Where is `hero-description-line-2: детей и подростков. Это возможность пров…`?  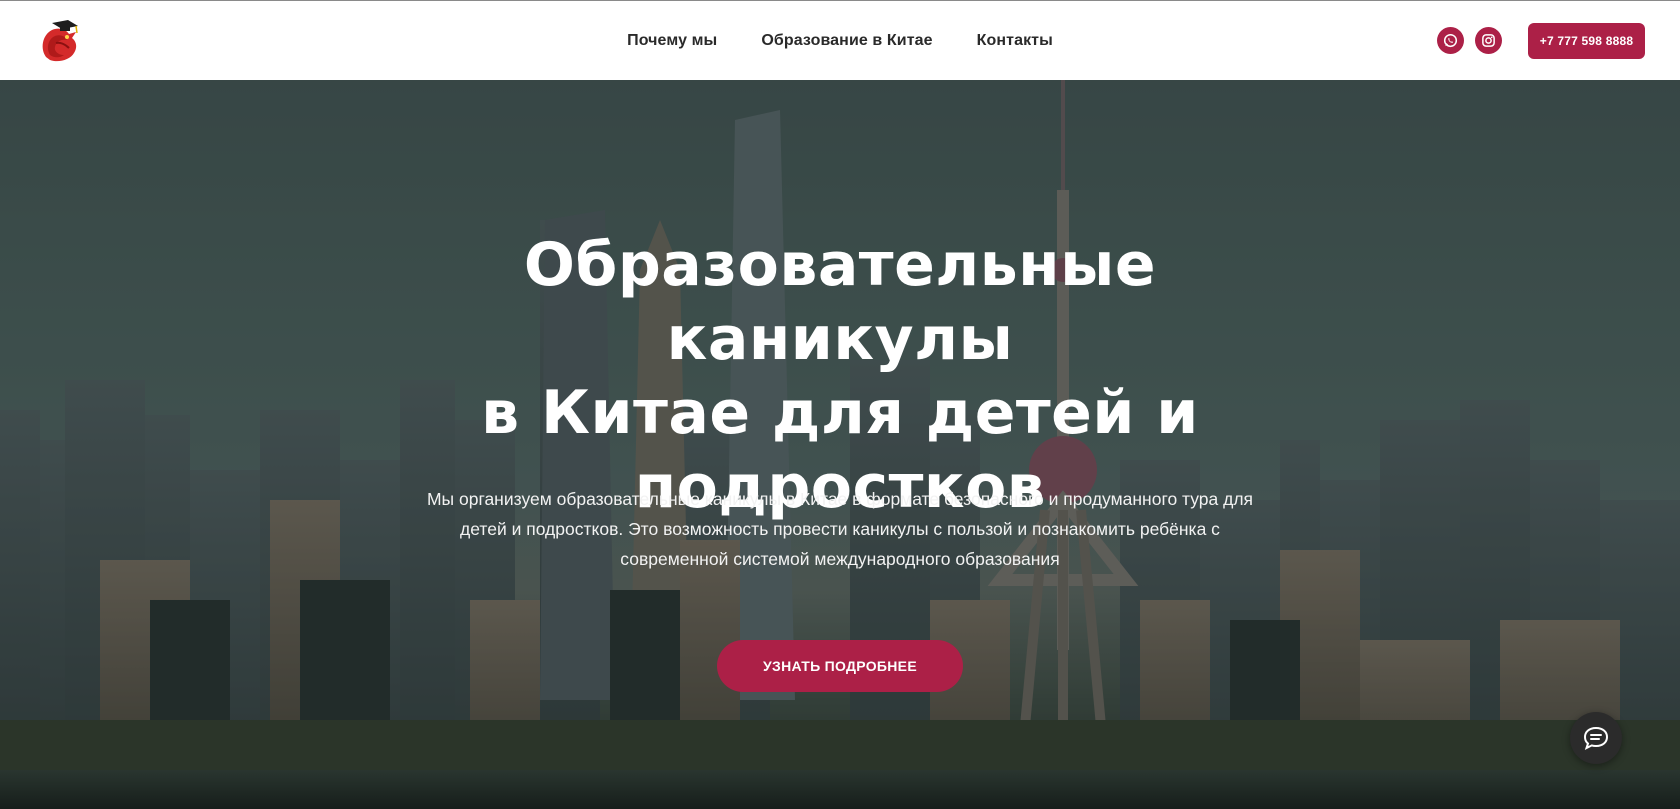 hero-description-line-2: детей и подростков. Это возможность пров… is located at coordinates (840, 529).